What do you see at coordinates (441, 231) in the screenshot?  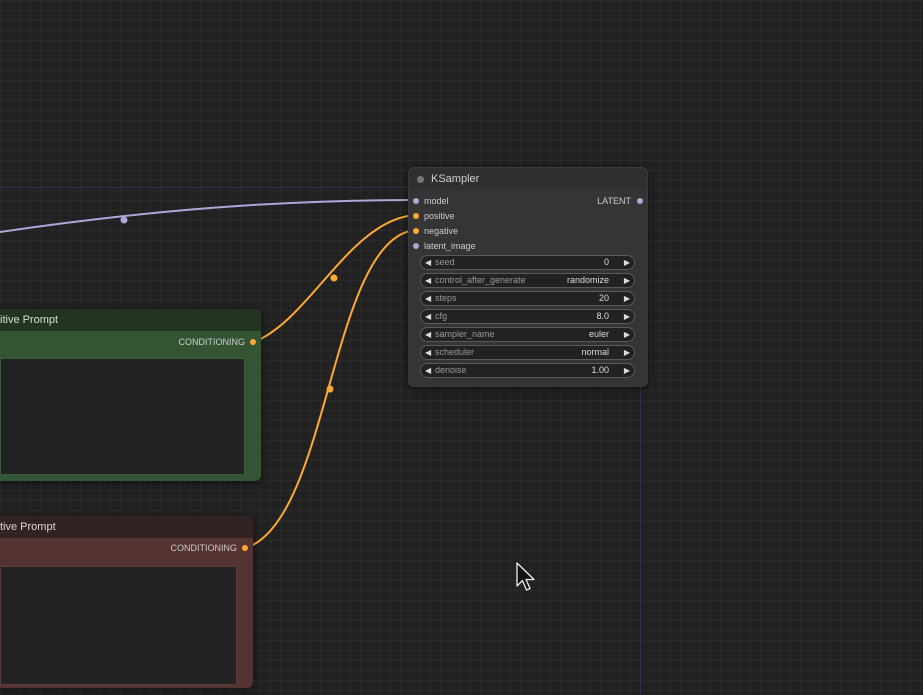 I see `input-label-negative: negative` at bounding box center [441, 231].